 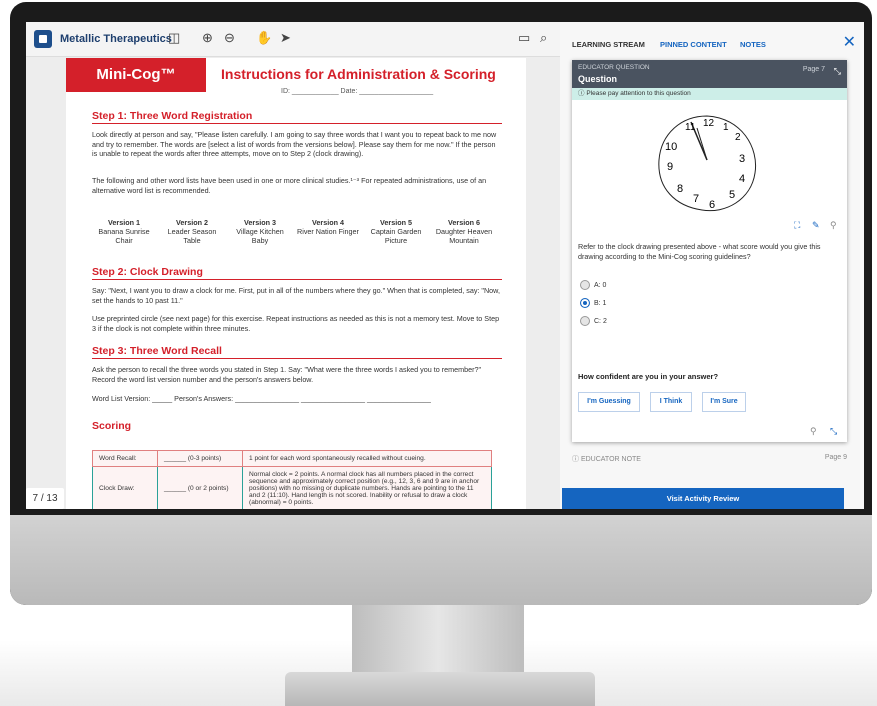 What do you see at coordinates (200, 458) in the screenshot?
I see `score-points: ______ (0-3 points)` at bounding box center [200, 458].